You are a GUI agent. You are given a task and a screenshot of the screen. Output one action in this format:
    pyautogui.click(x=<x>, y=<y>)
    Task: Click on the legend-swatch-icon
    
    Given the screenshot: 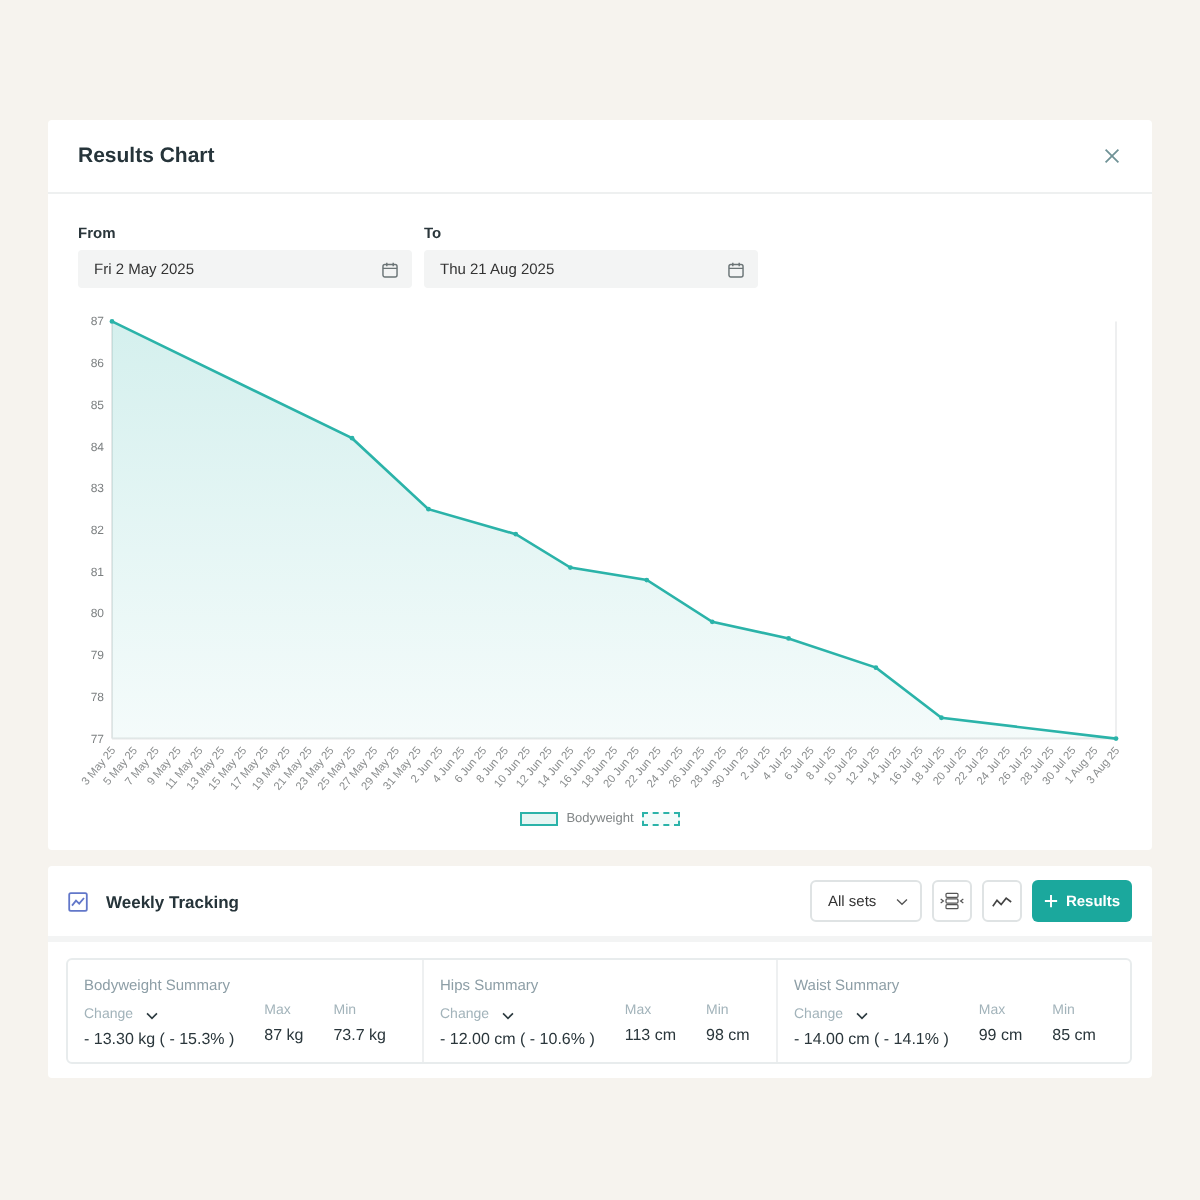 What is the action you would take?
    pyautogui.click(x=539, y=818)
    